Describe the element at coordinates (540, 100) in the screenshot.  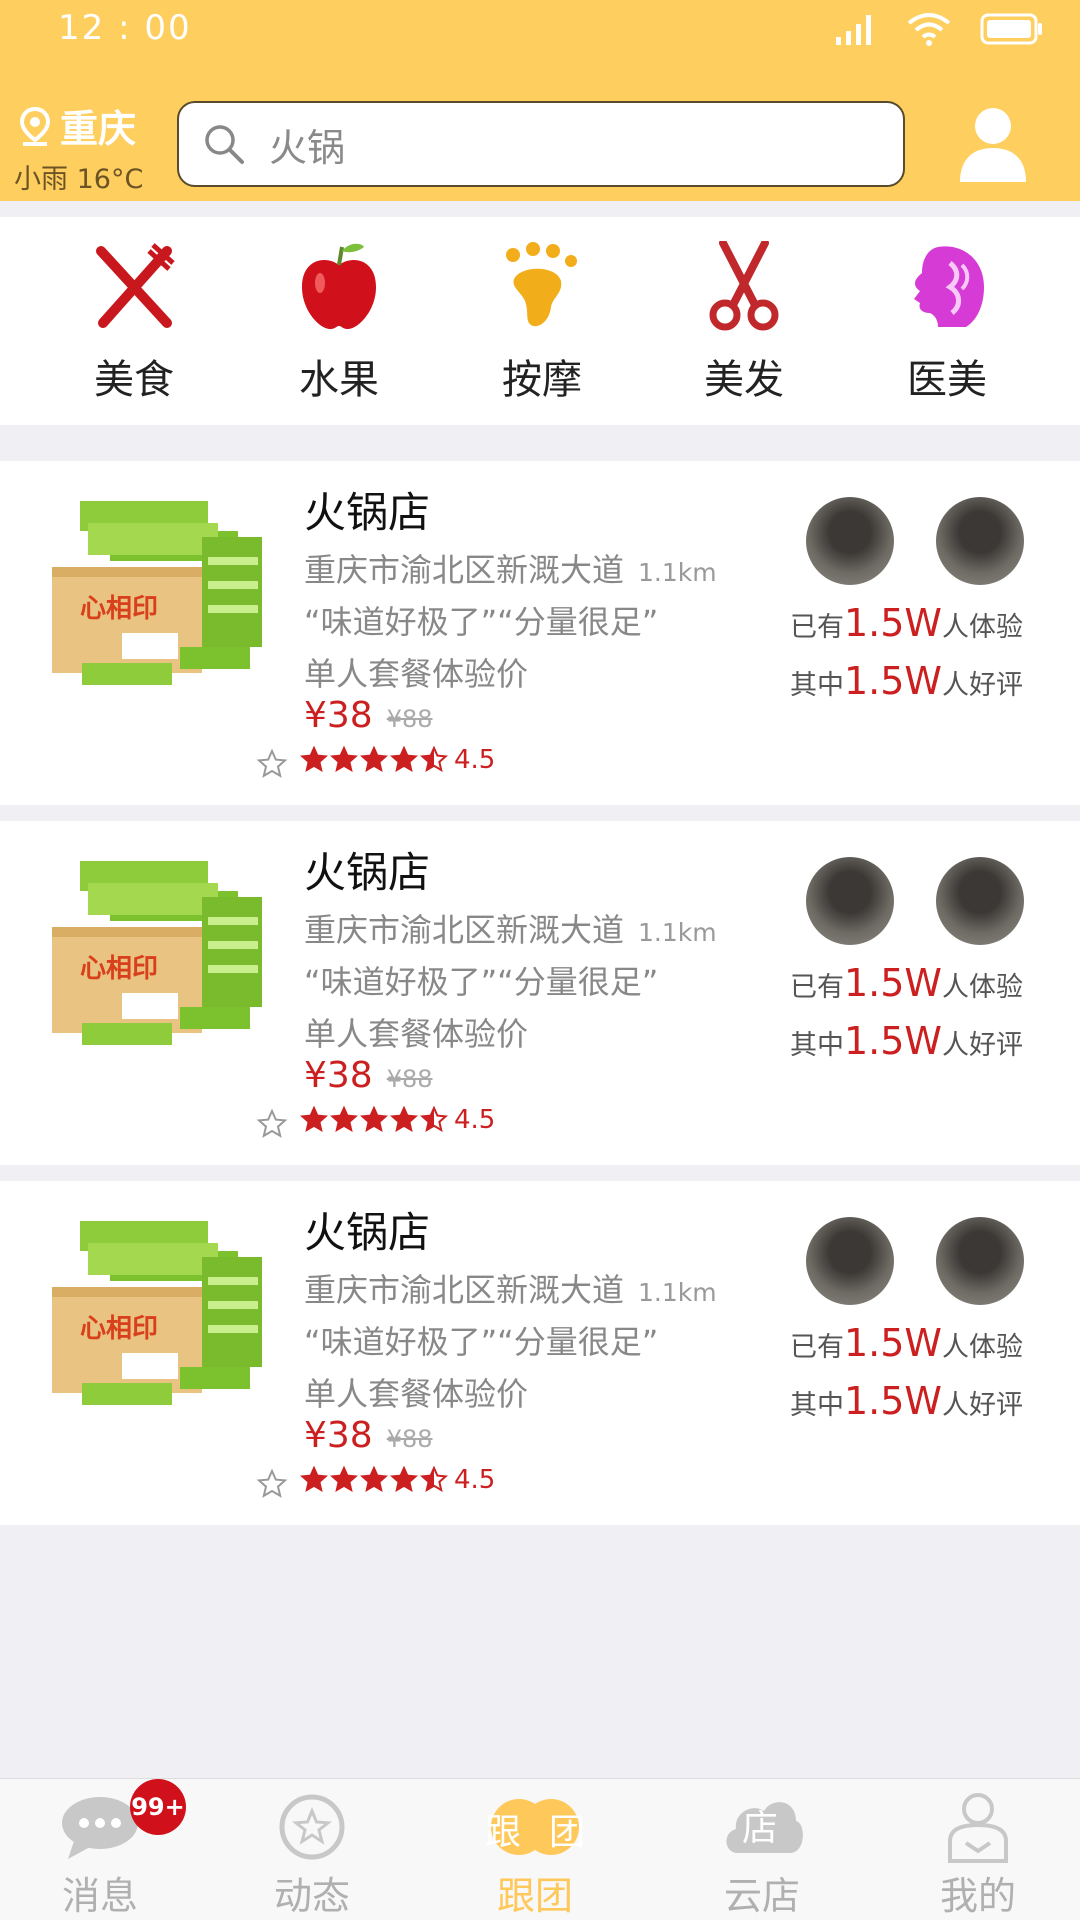
I see `header: 12 : 00 重庆 小雨 16°C 火锅` at that location.